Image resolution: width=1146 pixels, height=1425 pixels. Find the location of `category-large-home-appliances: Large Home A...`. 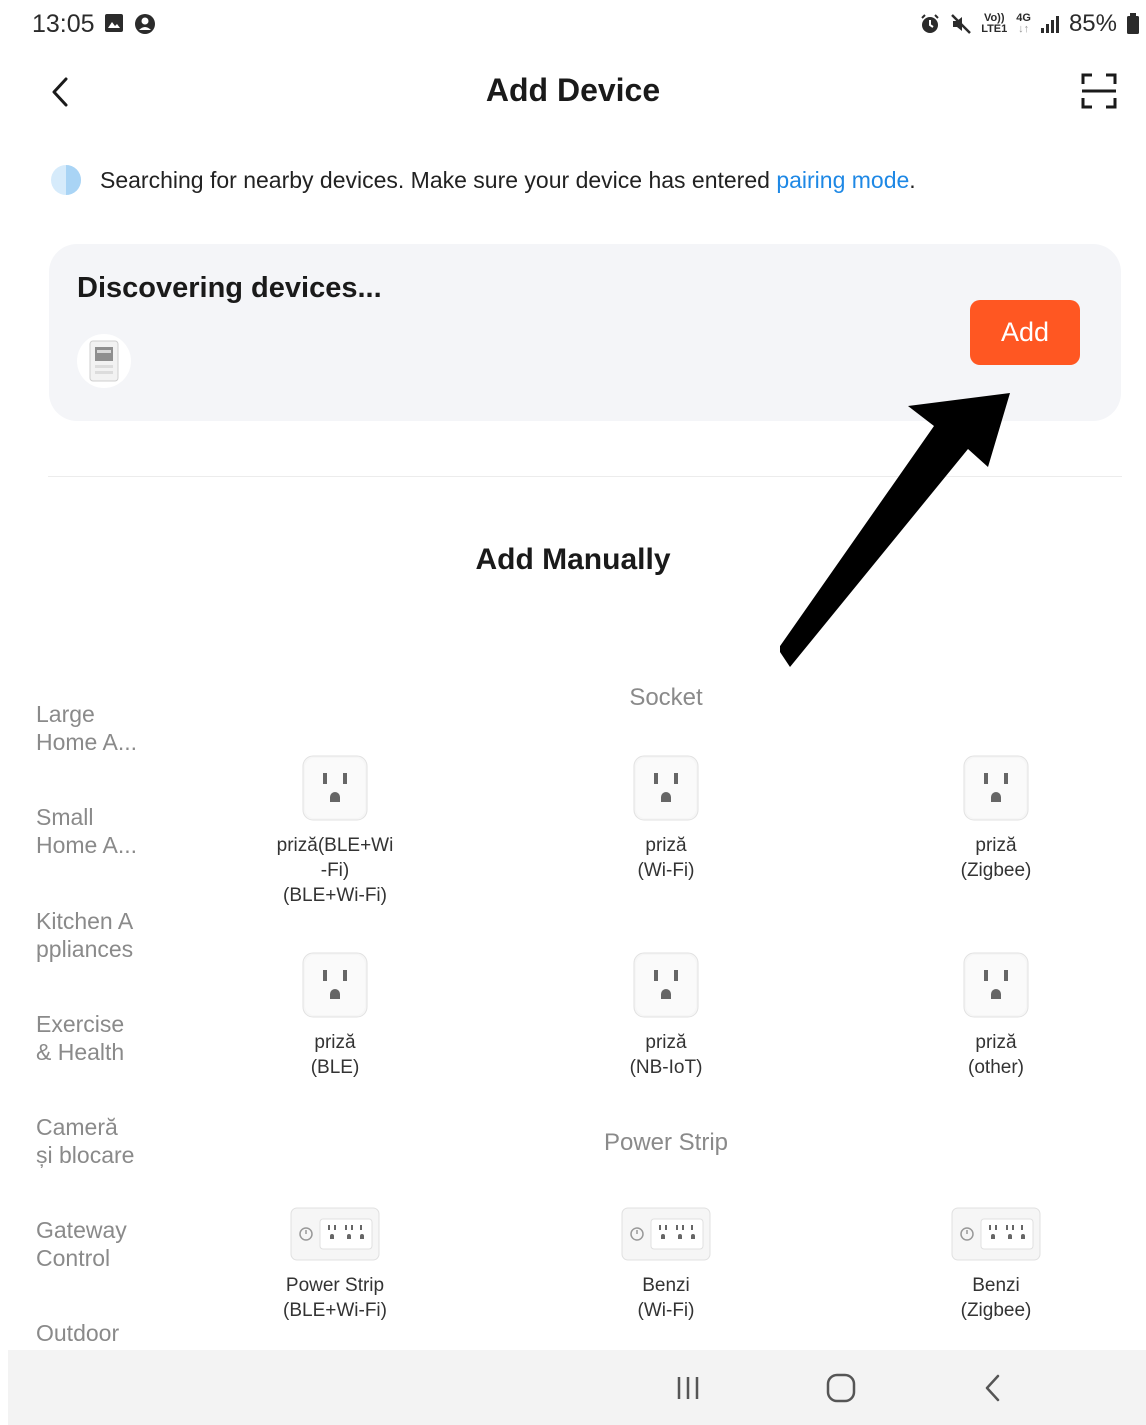

category-large-home-appliances: Large Home A... is located at coordinates (106, 728).